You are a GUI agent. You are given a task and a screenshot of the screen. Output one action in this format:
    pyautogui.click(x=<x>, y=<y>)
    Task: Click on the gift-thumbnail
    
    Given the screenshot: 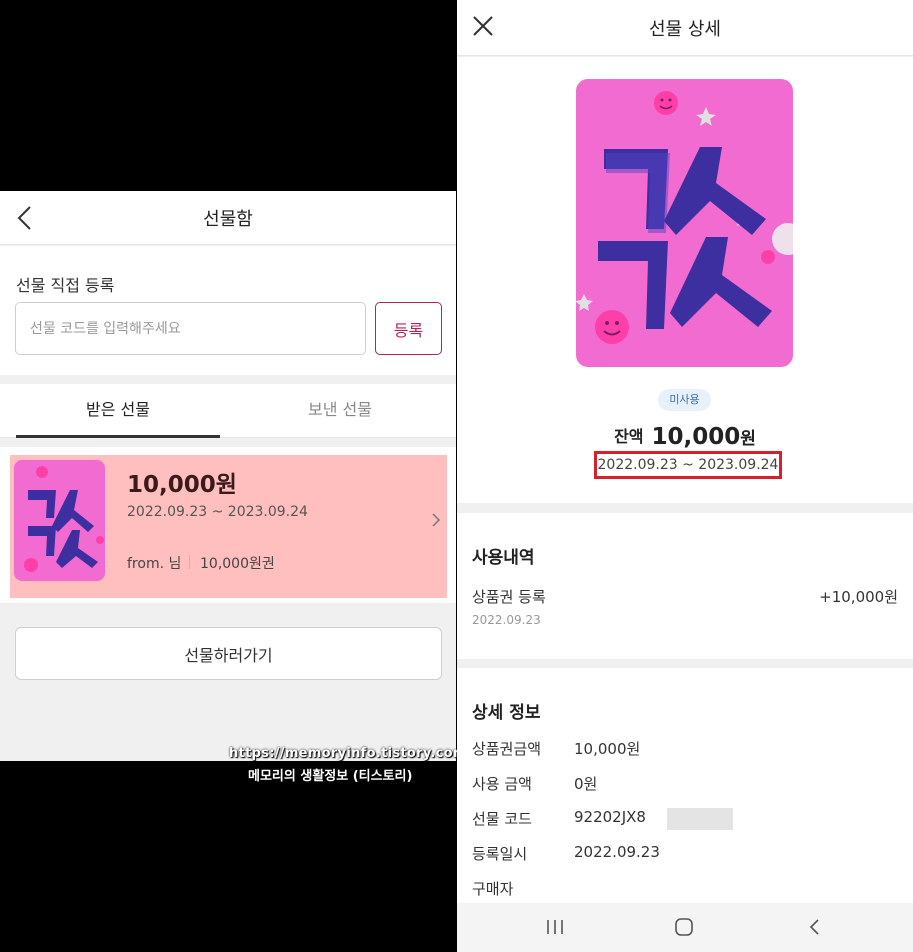 What is the action you would take?
    pyautogui.click(x=59, y=520)
    